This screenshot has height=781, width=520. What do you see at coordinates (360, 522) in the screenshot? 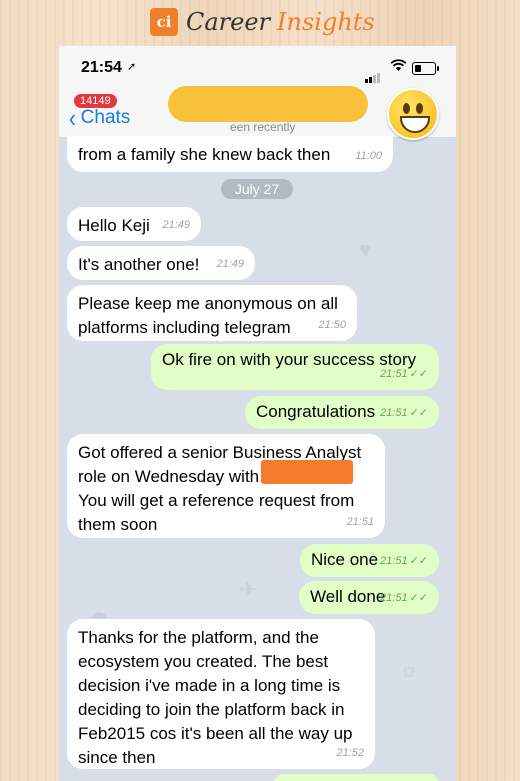
I see `message-time: 21:51` at bounding box center [360, 522].